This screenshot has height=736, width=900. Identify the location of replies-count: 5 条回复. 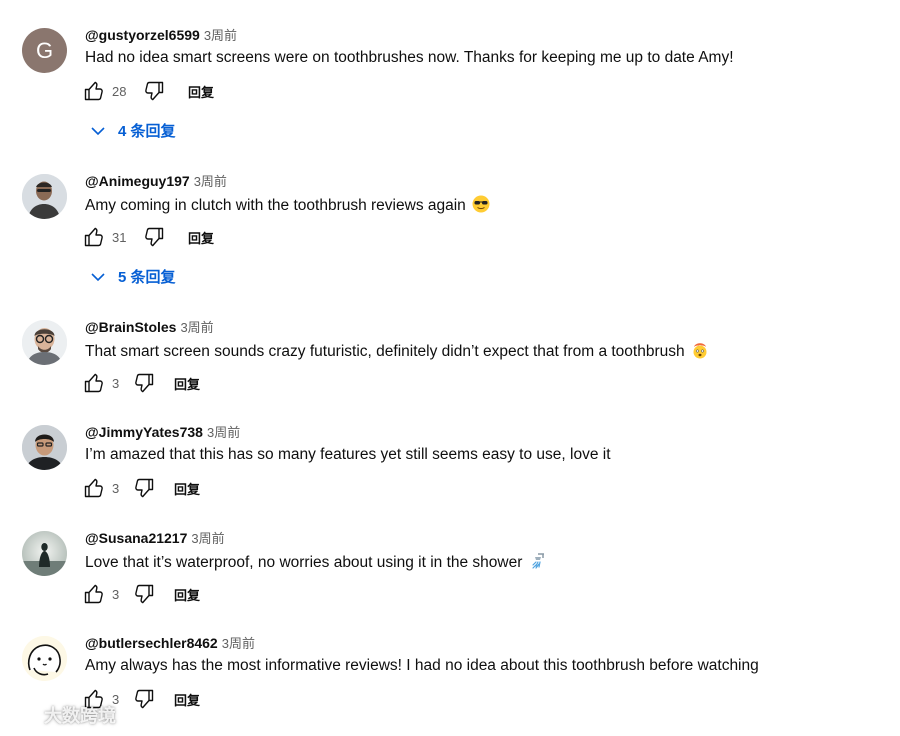
(147, 277).